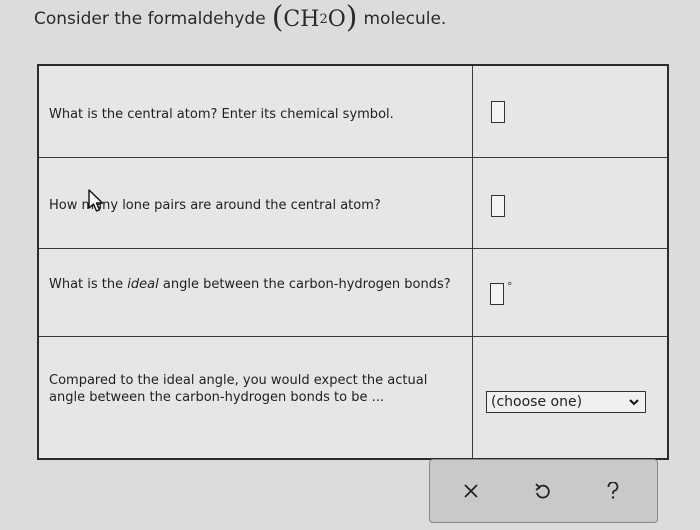 The height and width of the screenshot is (530, 700). I want to click on answer-toolbar, so click(543, 491).